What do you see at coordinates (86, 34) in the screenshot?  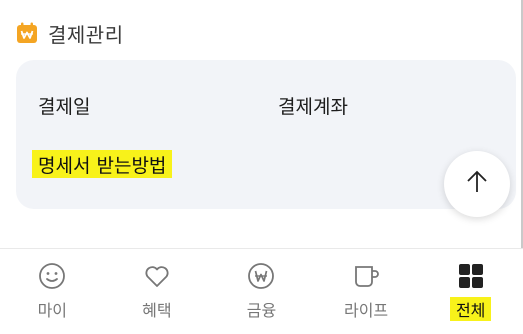 I see `section-title: 결제관리` at bounding box center [86, 34].